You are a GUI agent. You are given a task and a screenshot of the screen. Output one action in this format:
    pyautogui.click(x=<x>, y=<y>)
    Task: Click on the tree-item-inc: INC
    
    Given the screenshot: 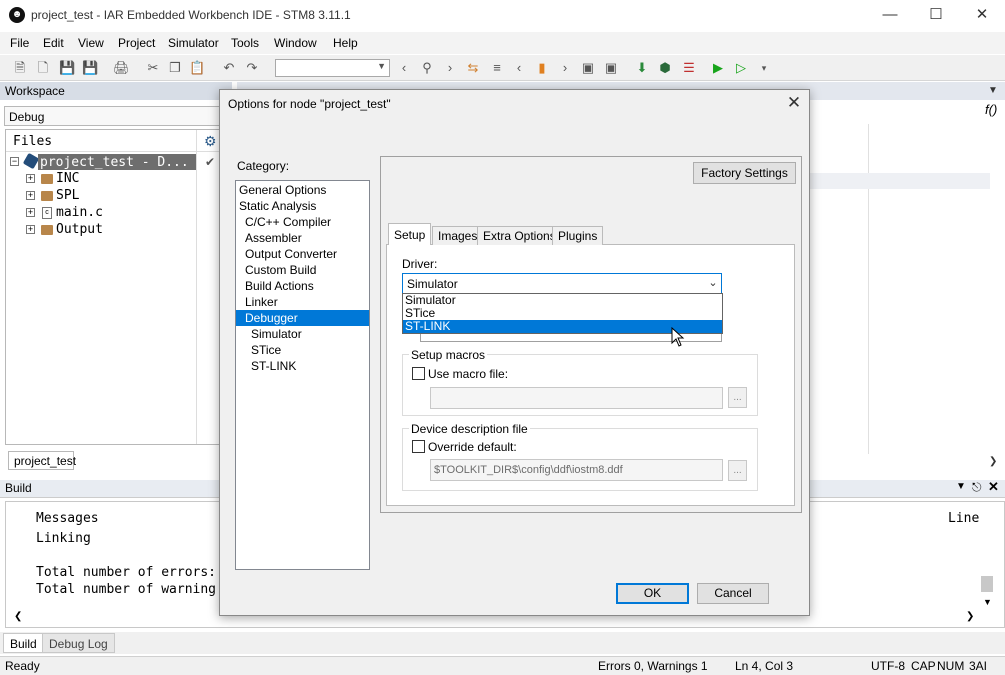 What is the action you would take?
    pyautogui.click(x=67, y=178)
    